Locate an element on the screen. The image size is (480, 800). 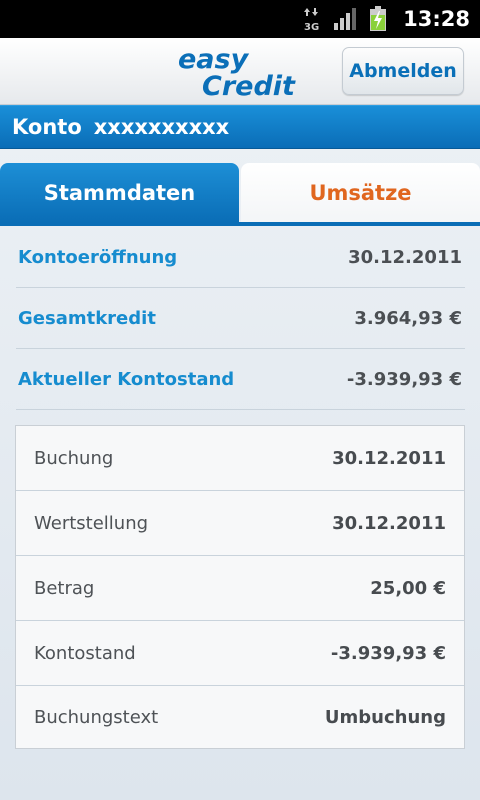
summary-row-current-balance: Aktueller Kontostand -3.939,93 € is located at coordinates (240, 379).